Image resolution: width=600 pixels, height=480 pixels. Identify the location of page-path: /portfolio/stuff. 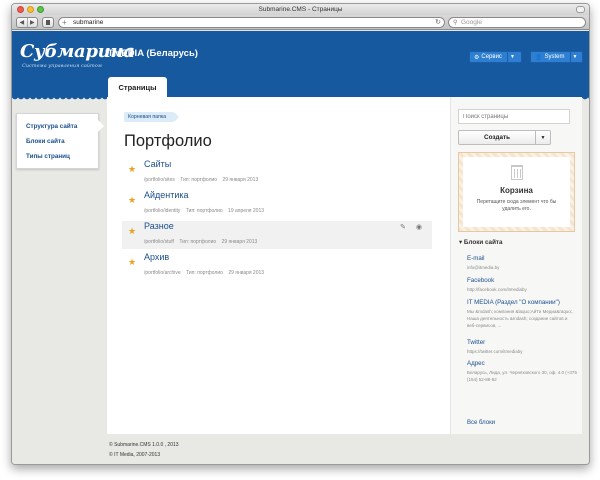
(159, 242).